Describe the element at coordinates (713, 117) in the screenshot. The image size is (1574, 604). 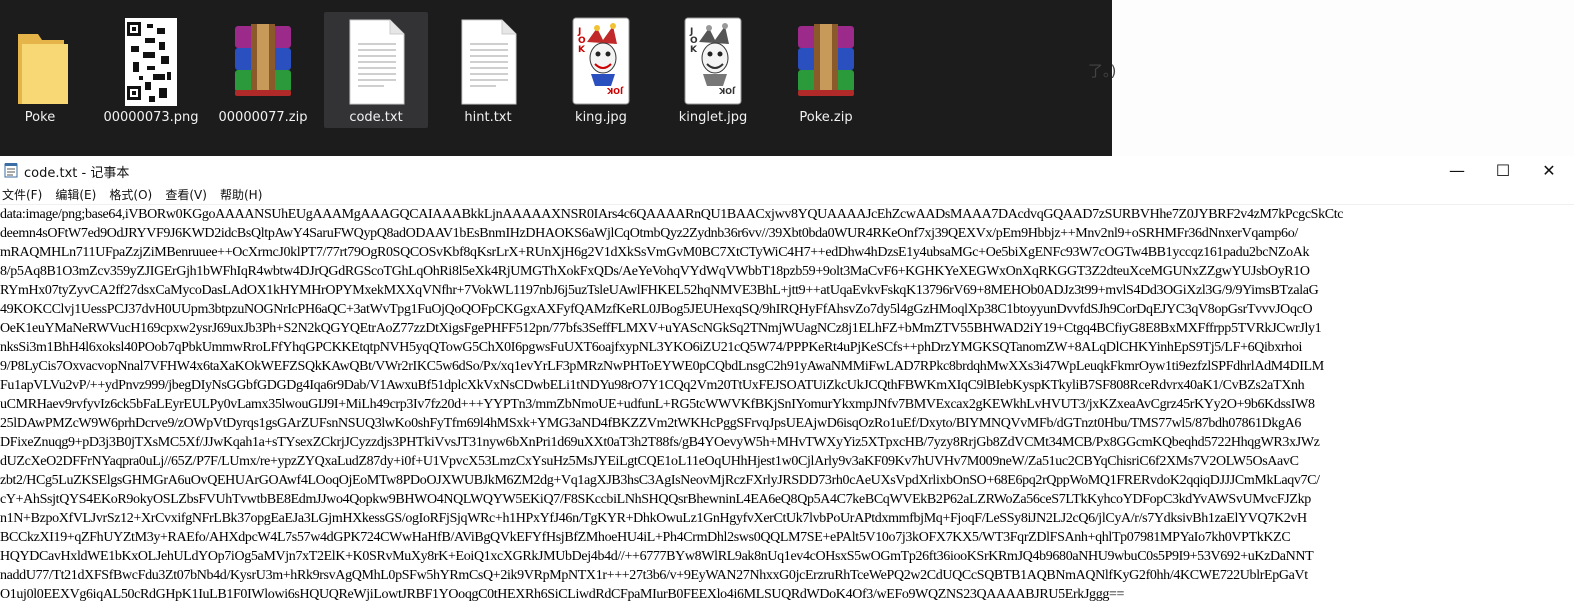
I see `file-label: kinglet.jpg` at that location.